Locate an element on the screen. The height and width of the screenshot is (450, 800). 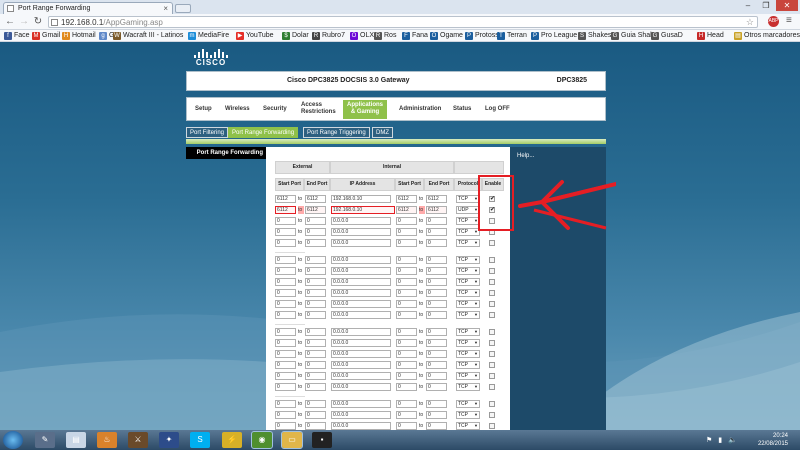
maximize-icon: ❐ is located at coordinates (766, 5).